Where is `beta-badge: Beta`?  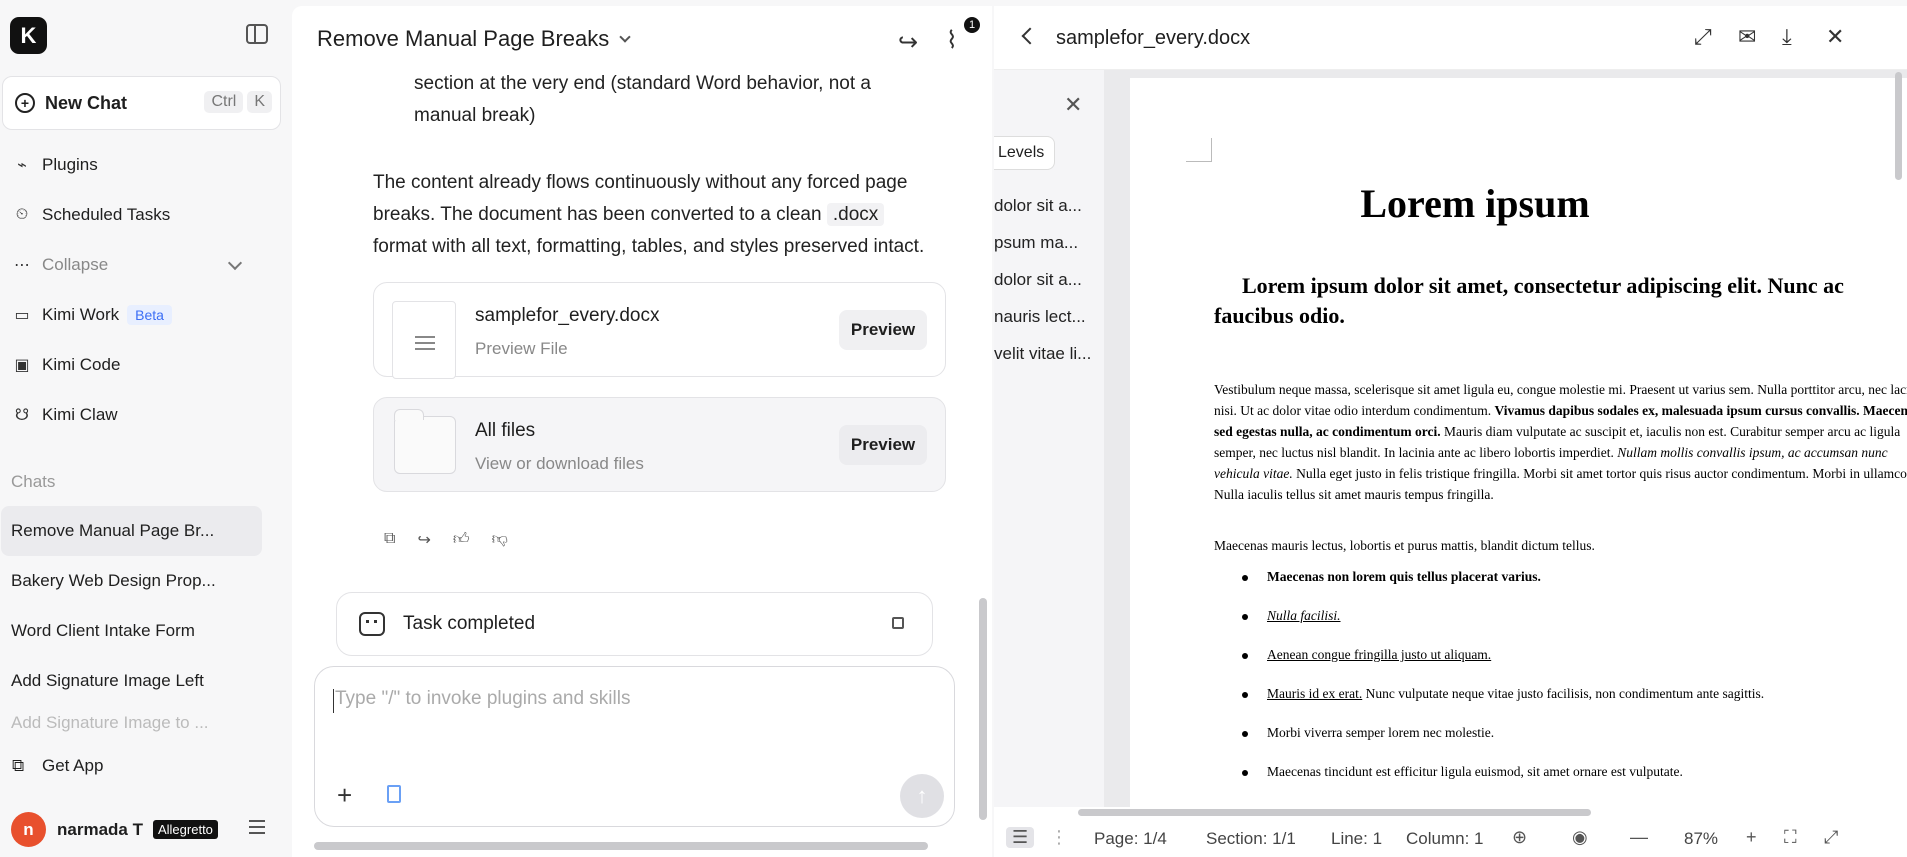
beta-badge: Beta is located at coordinates (149, 315).